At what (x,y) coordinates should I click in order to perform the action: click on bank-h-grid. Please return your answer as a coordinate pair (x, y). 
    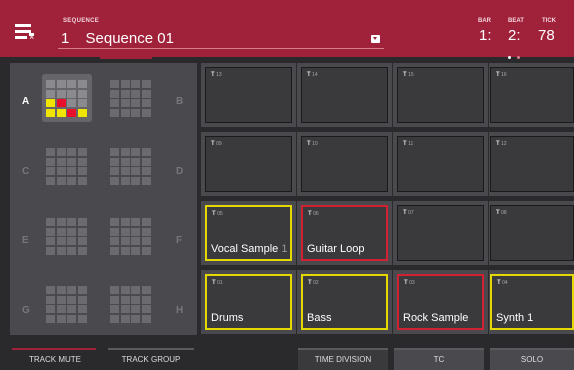
    Looking at the image, I should click on (131, 304).